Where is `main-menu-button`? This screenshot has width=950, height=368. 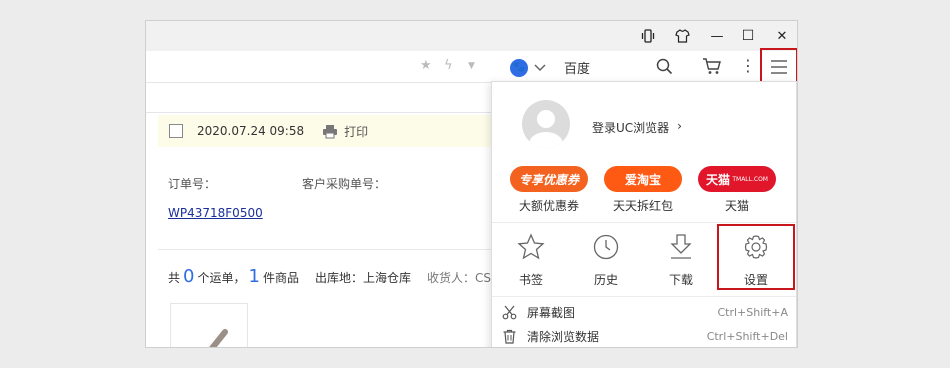
main-menu-button is located at coordinates (778, 66).